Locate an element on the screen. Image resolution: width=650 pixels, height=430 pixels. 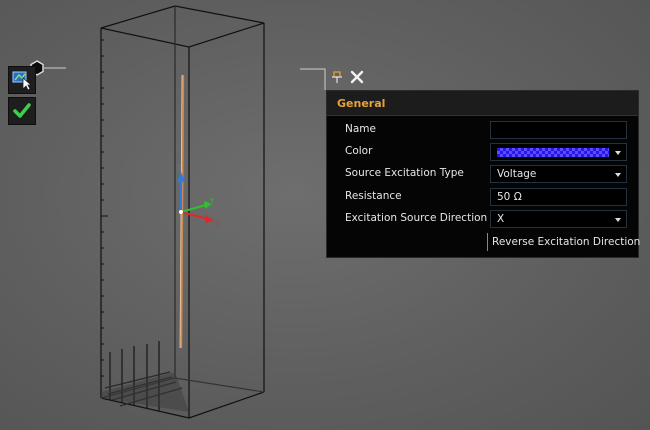
name-field is located at coordinates (558, 130).